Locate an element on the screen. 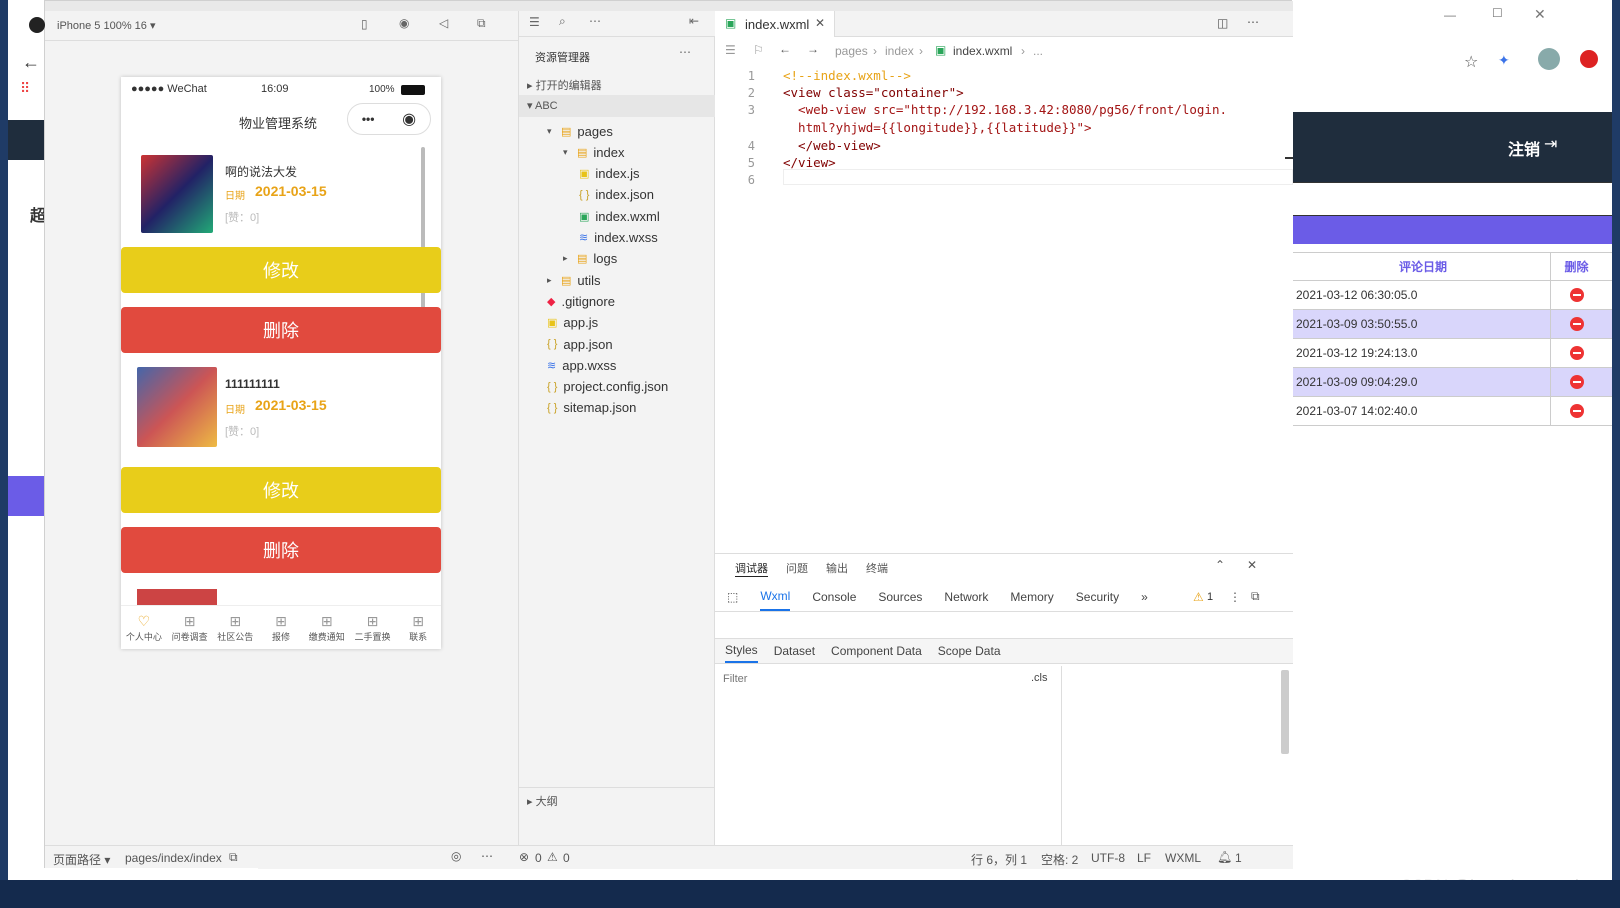 The height and width of the screenshot is (908, 1620). project-name: ▾ ABC is located at coordinates (542, 105).